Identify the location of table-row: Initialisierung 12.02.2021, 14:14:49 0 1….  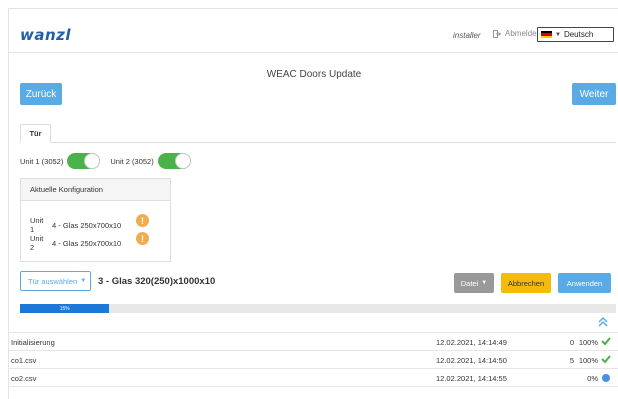
(313, 341).